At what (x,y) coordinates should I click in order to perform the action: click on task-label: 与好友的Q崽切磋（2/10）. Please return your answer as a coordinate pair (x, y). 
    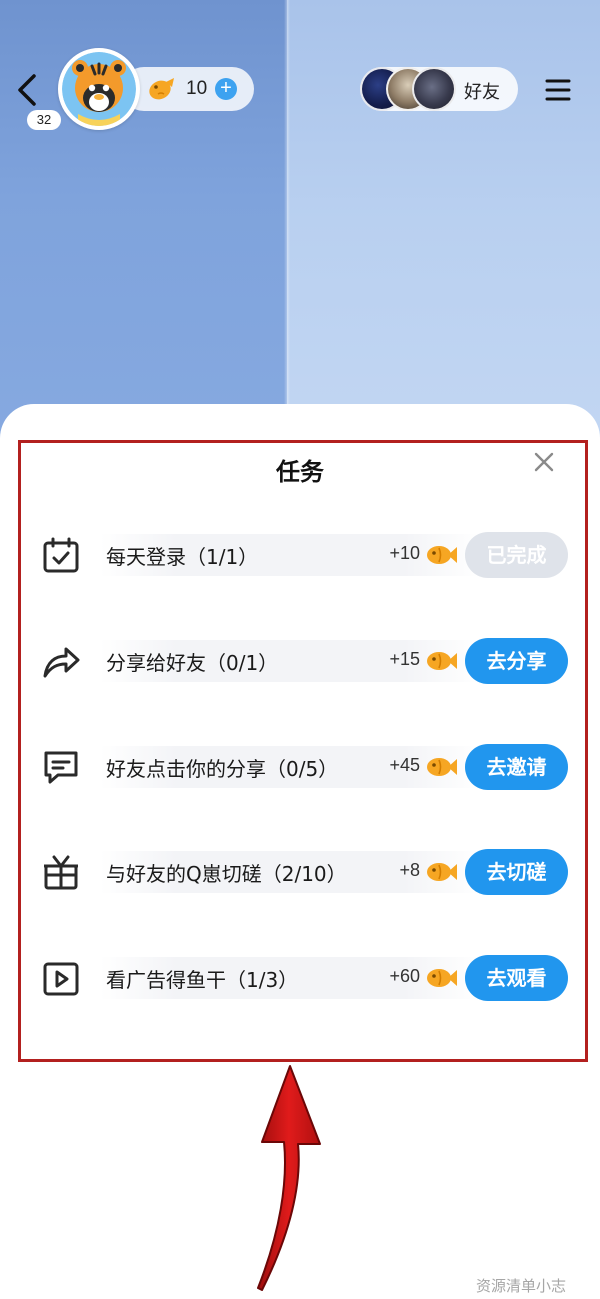
    Looking at the image, I should click on (226, 874).